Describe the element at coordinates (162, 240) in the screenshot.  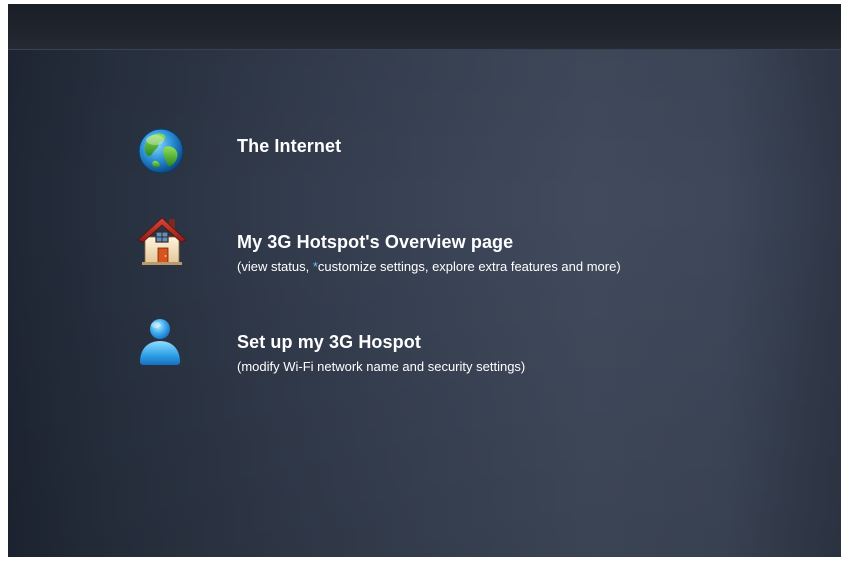
I see `house-icon` at that location.